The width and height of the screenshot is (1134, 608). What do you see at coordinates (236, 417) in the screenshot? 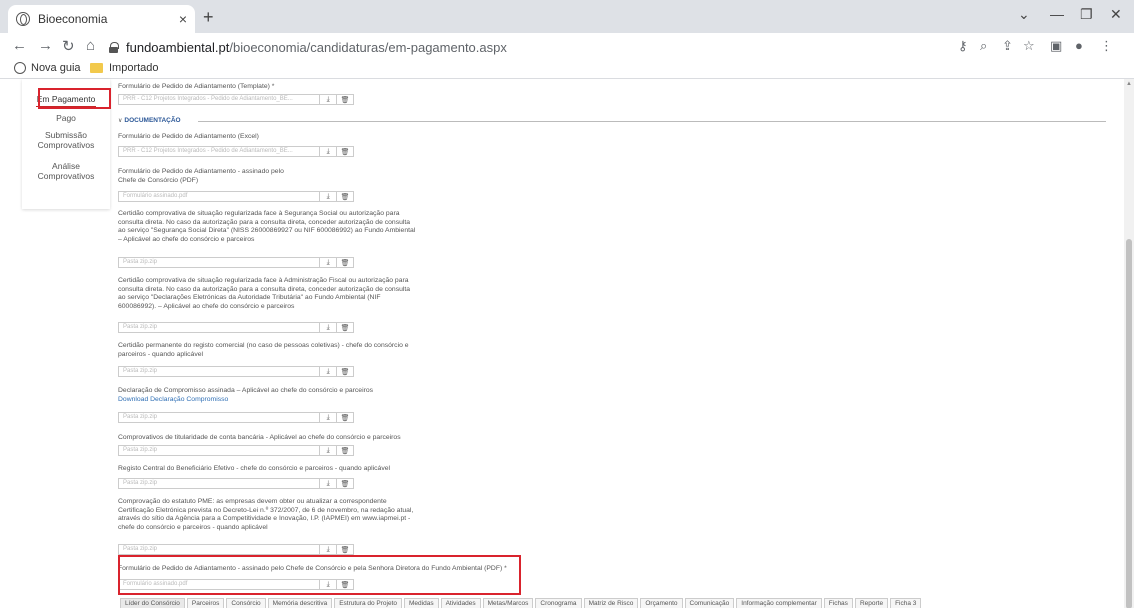
I see `file-input-declaracao: Pasta zip.zip ⤓ 🗑` at bounding box center [236, 417].